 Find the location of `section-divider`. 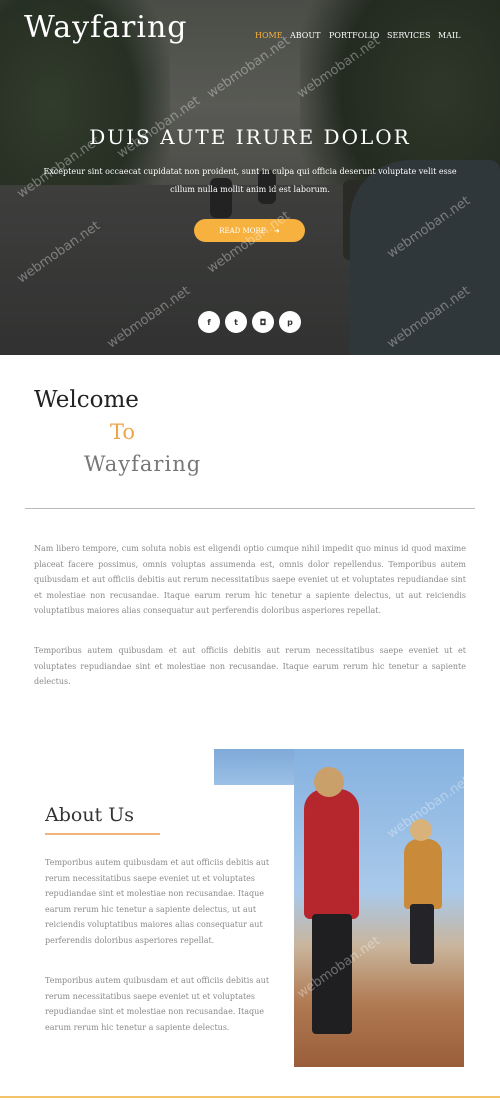

section-divider is located at coordinates (250, 508).